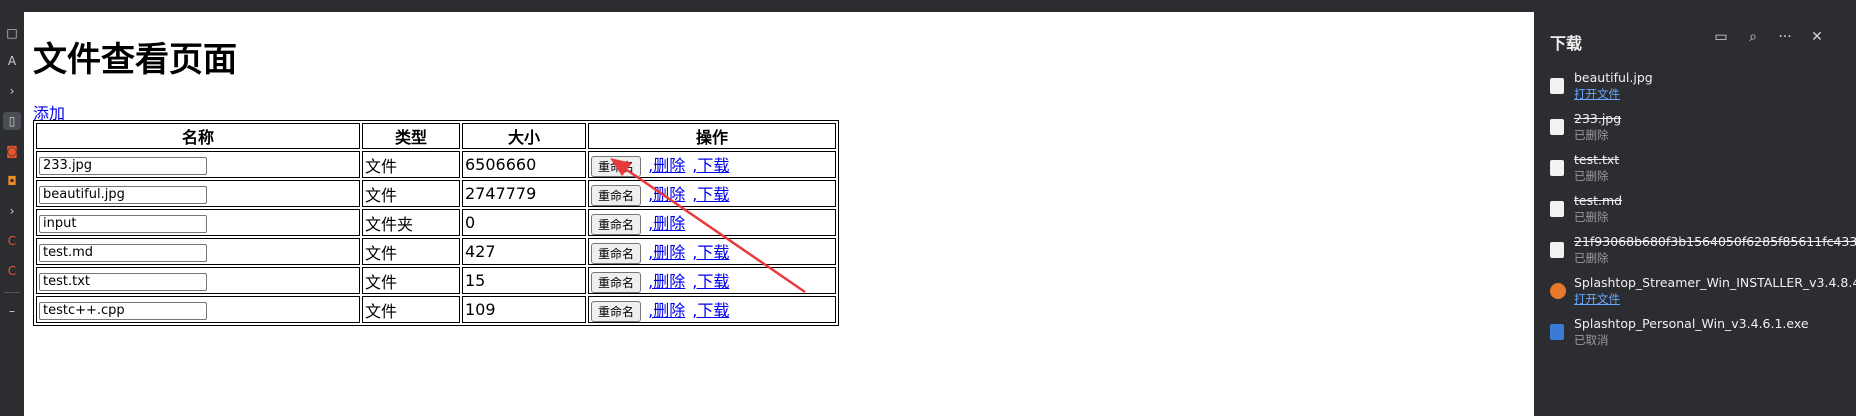 This screenshot has width=1856, height=416. I want to click on size-cell: 6506660, so click(524, 164).